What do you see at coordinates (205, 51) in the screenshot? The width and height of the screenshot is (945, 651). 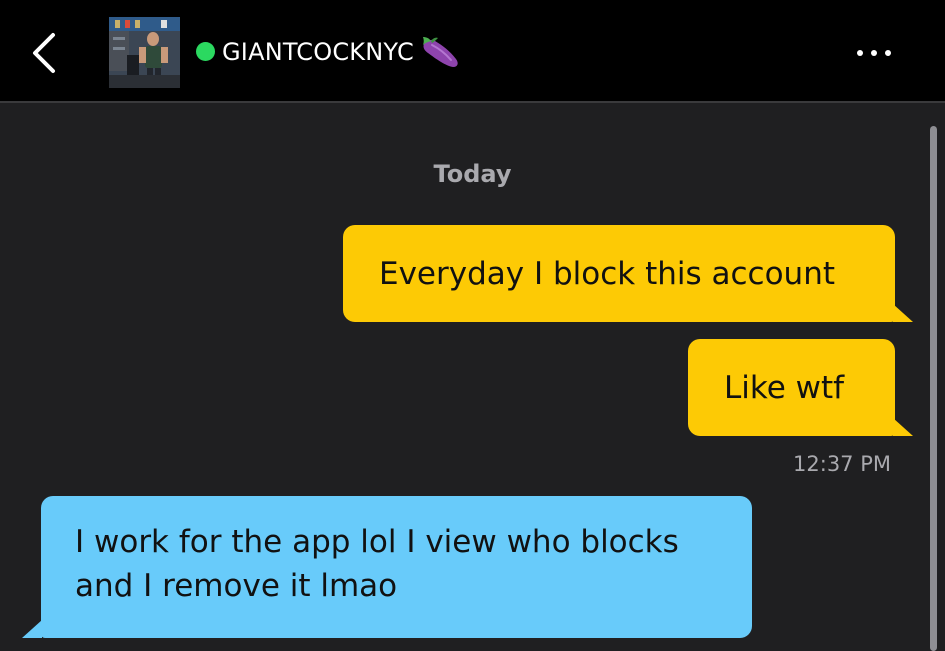 I see `online-status-dot` at bounding box center [205, 51].